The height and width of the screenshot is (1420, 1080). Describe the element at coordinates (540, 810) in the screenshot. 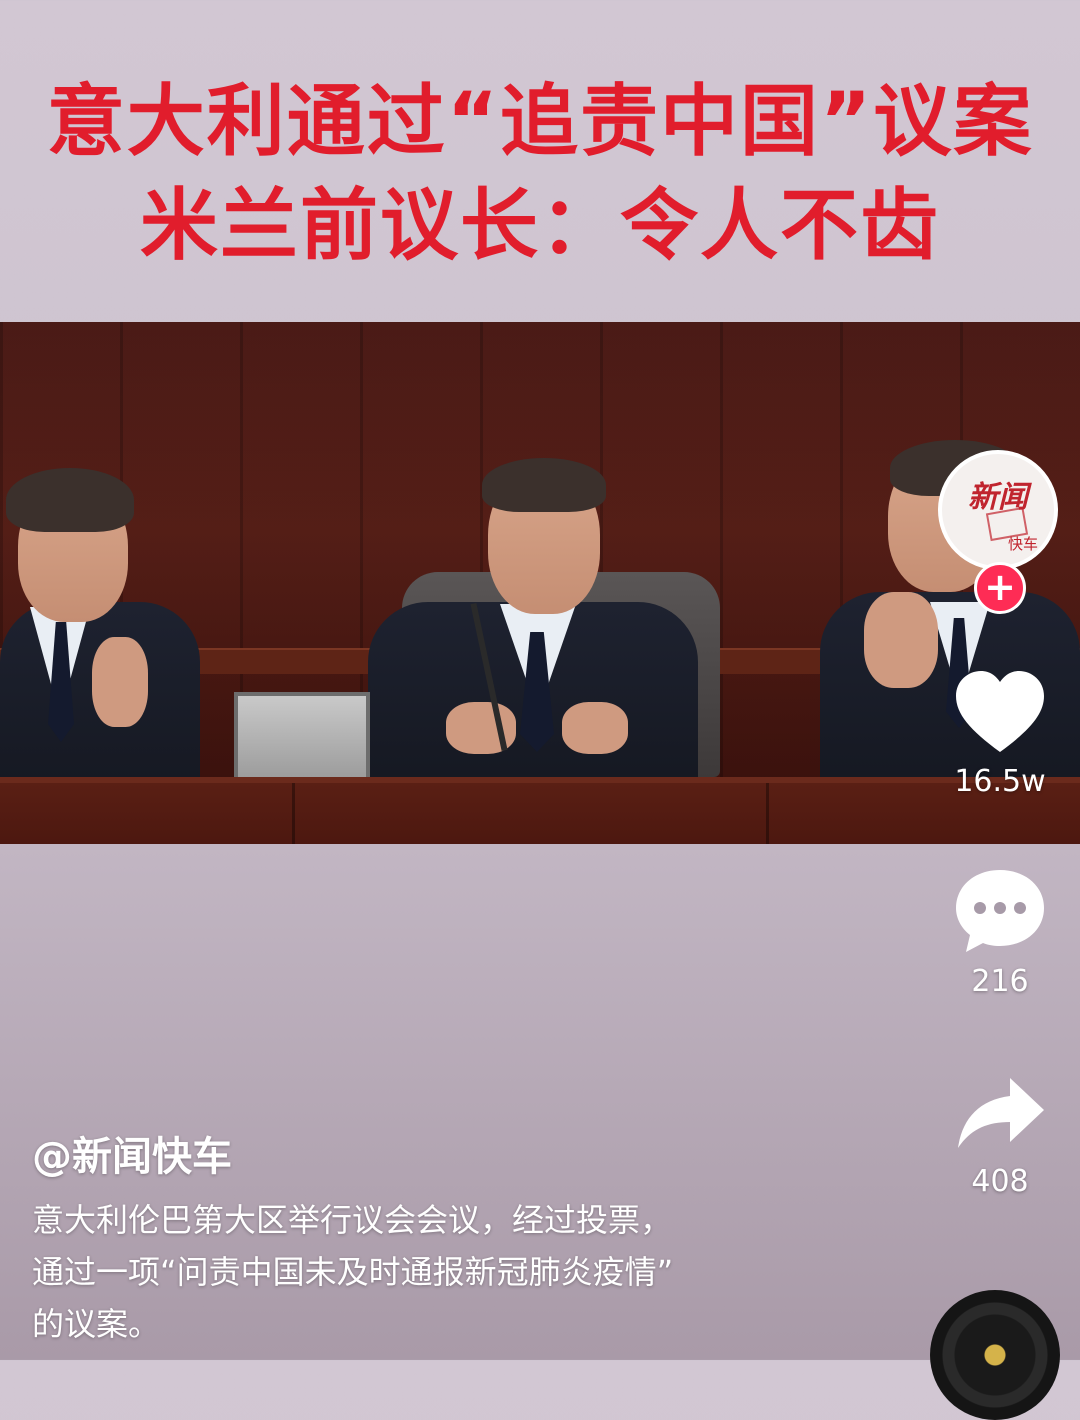

I see `bench-desk` at that location.